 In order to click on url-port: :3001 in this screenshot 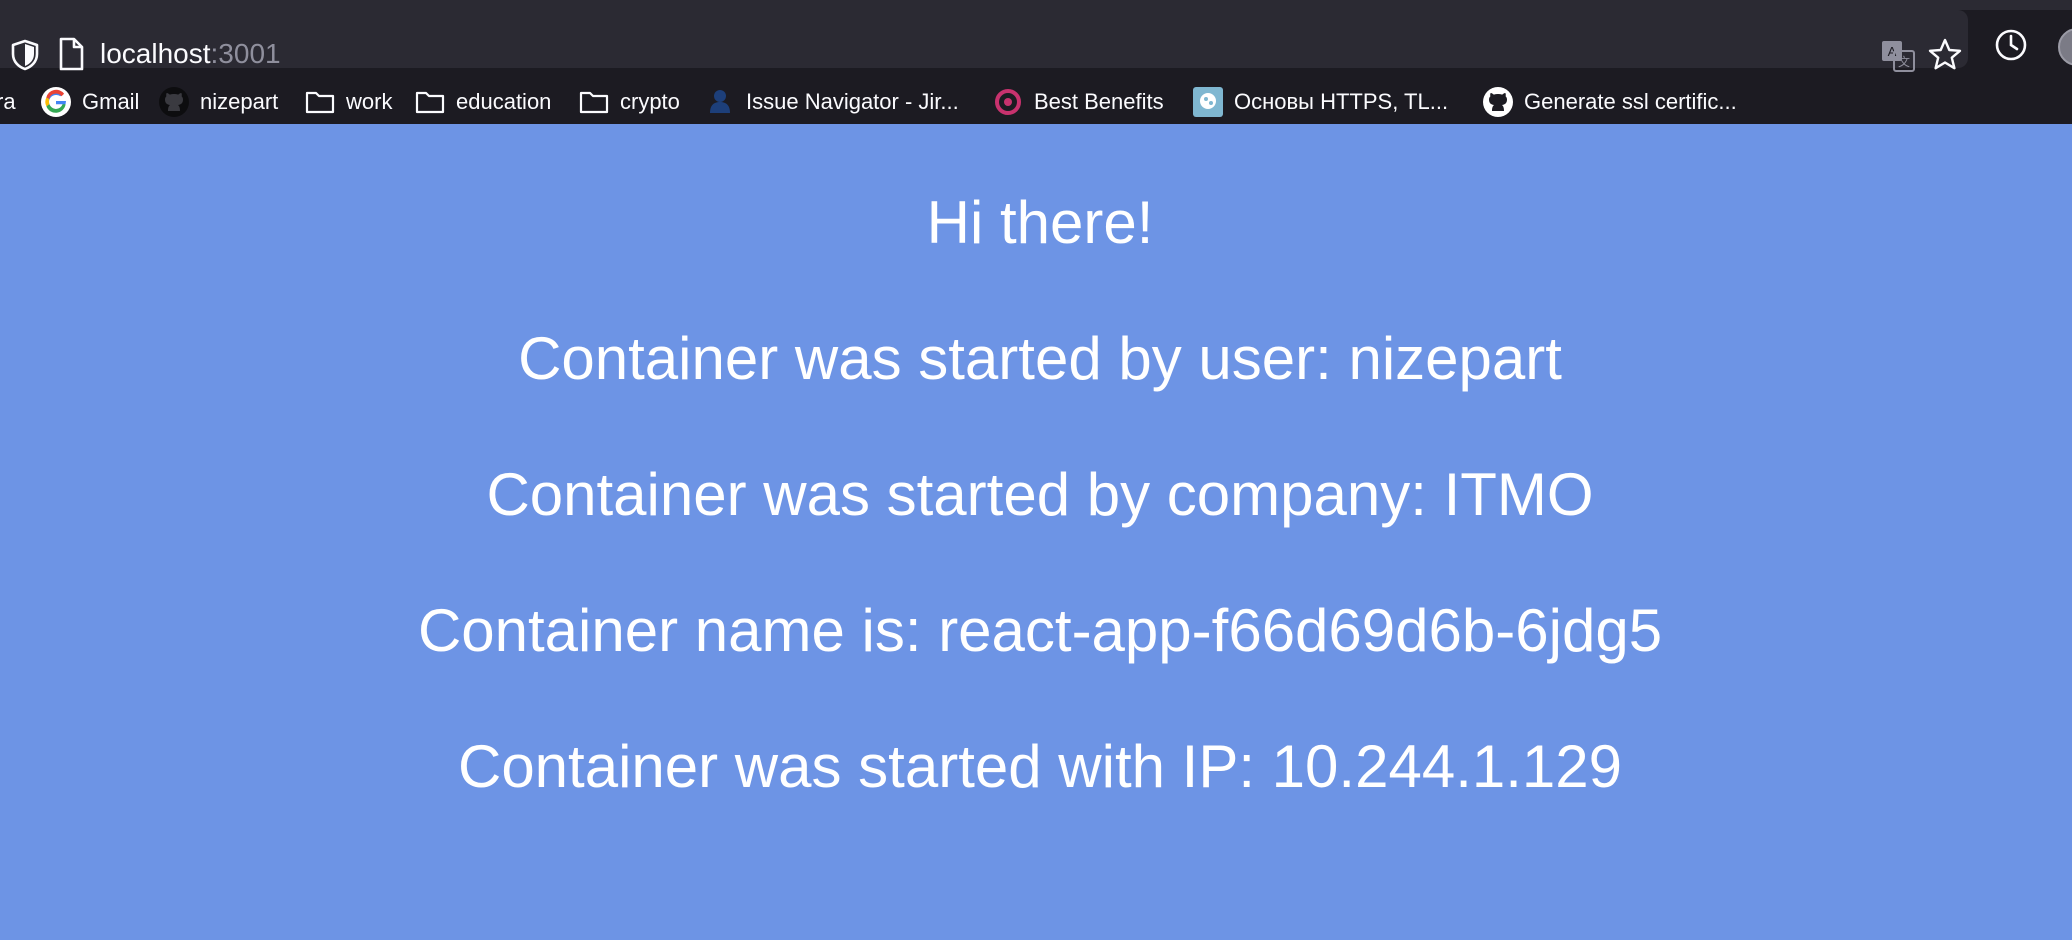, I will do `click(245, 53)`.